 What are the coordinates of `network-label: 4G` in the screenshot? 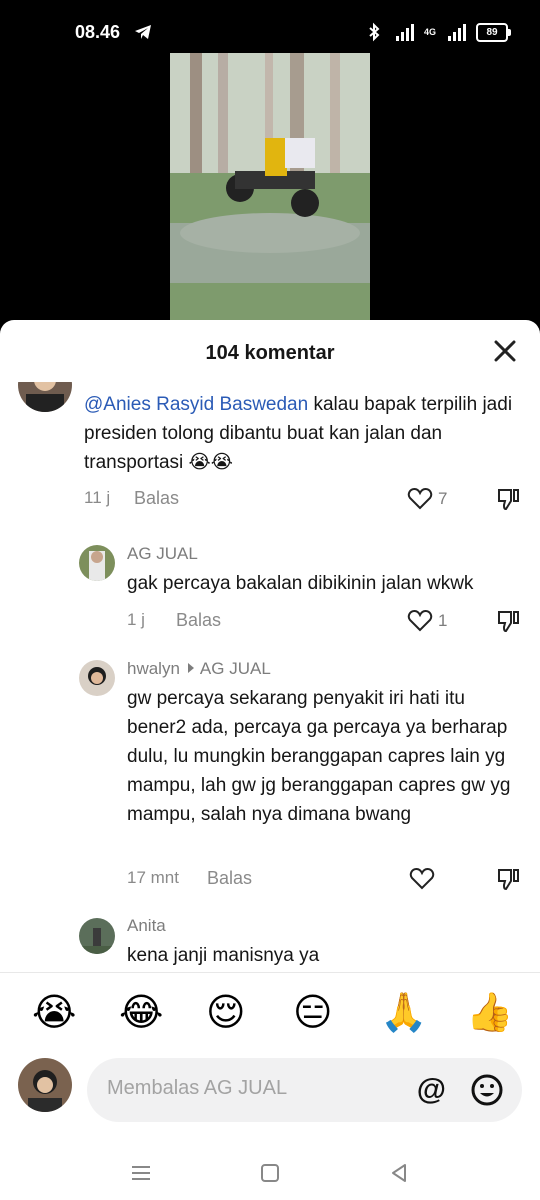 It's located at (429, 32).